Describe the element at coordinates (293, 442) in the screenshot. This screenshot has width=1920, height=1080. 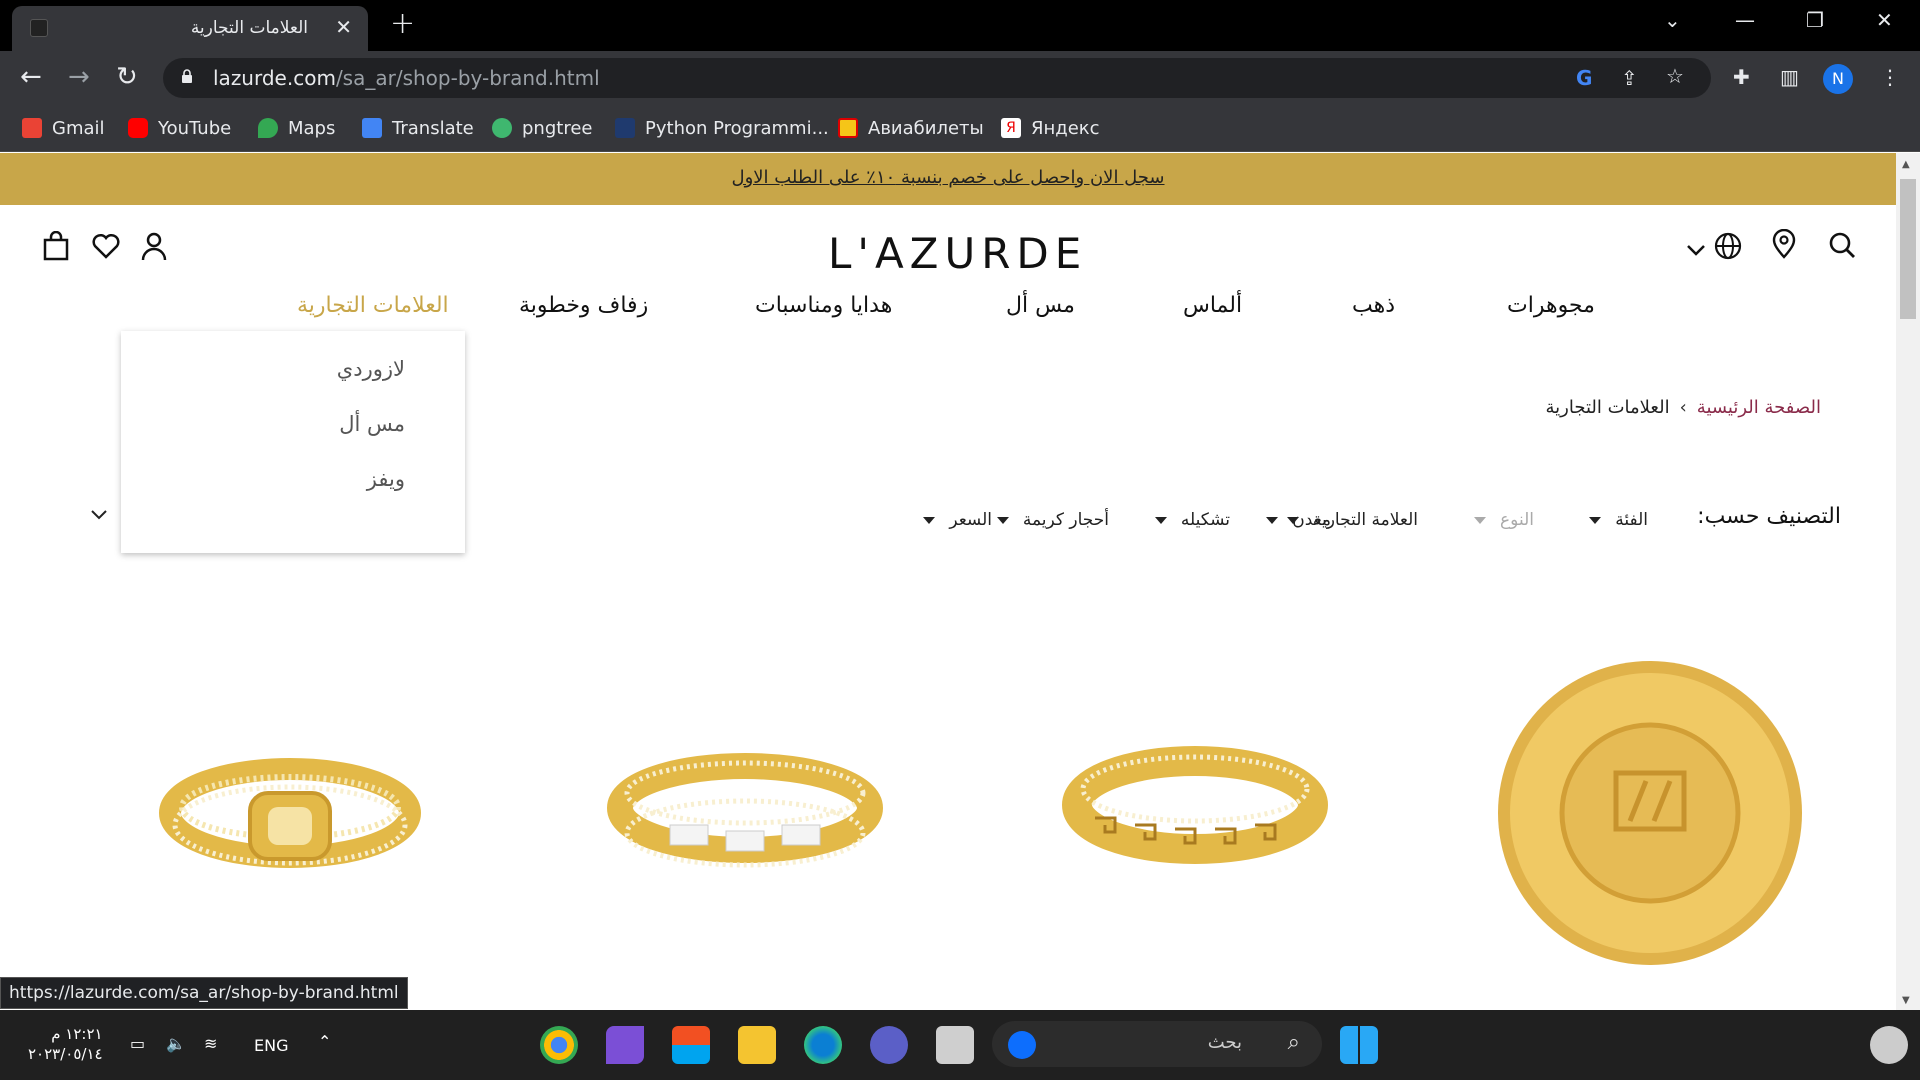
I see `brands-dropdown-menu: لازوردي مس أل ويفز` at that location.